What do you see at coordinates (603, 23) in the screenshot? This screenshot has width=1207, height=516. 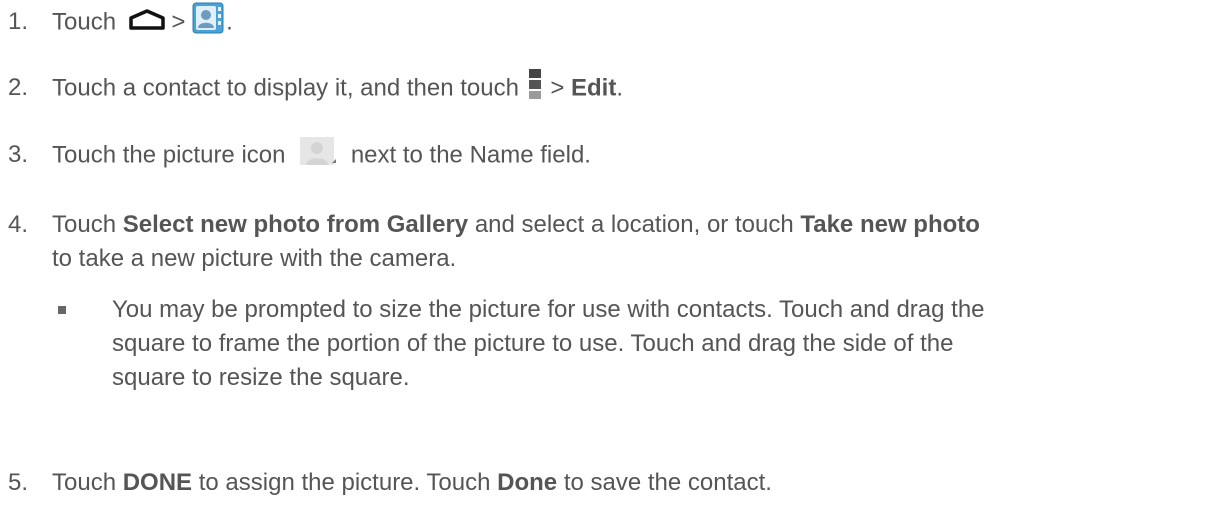 I see `step-1: 1. Touch > .` at bounding box center [603, 23].